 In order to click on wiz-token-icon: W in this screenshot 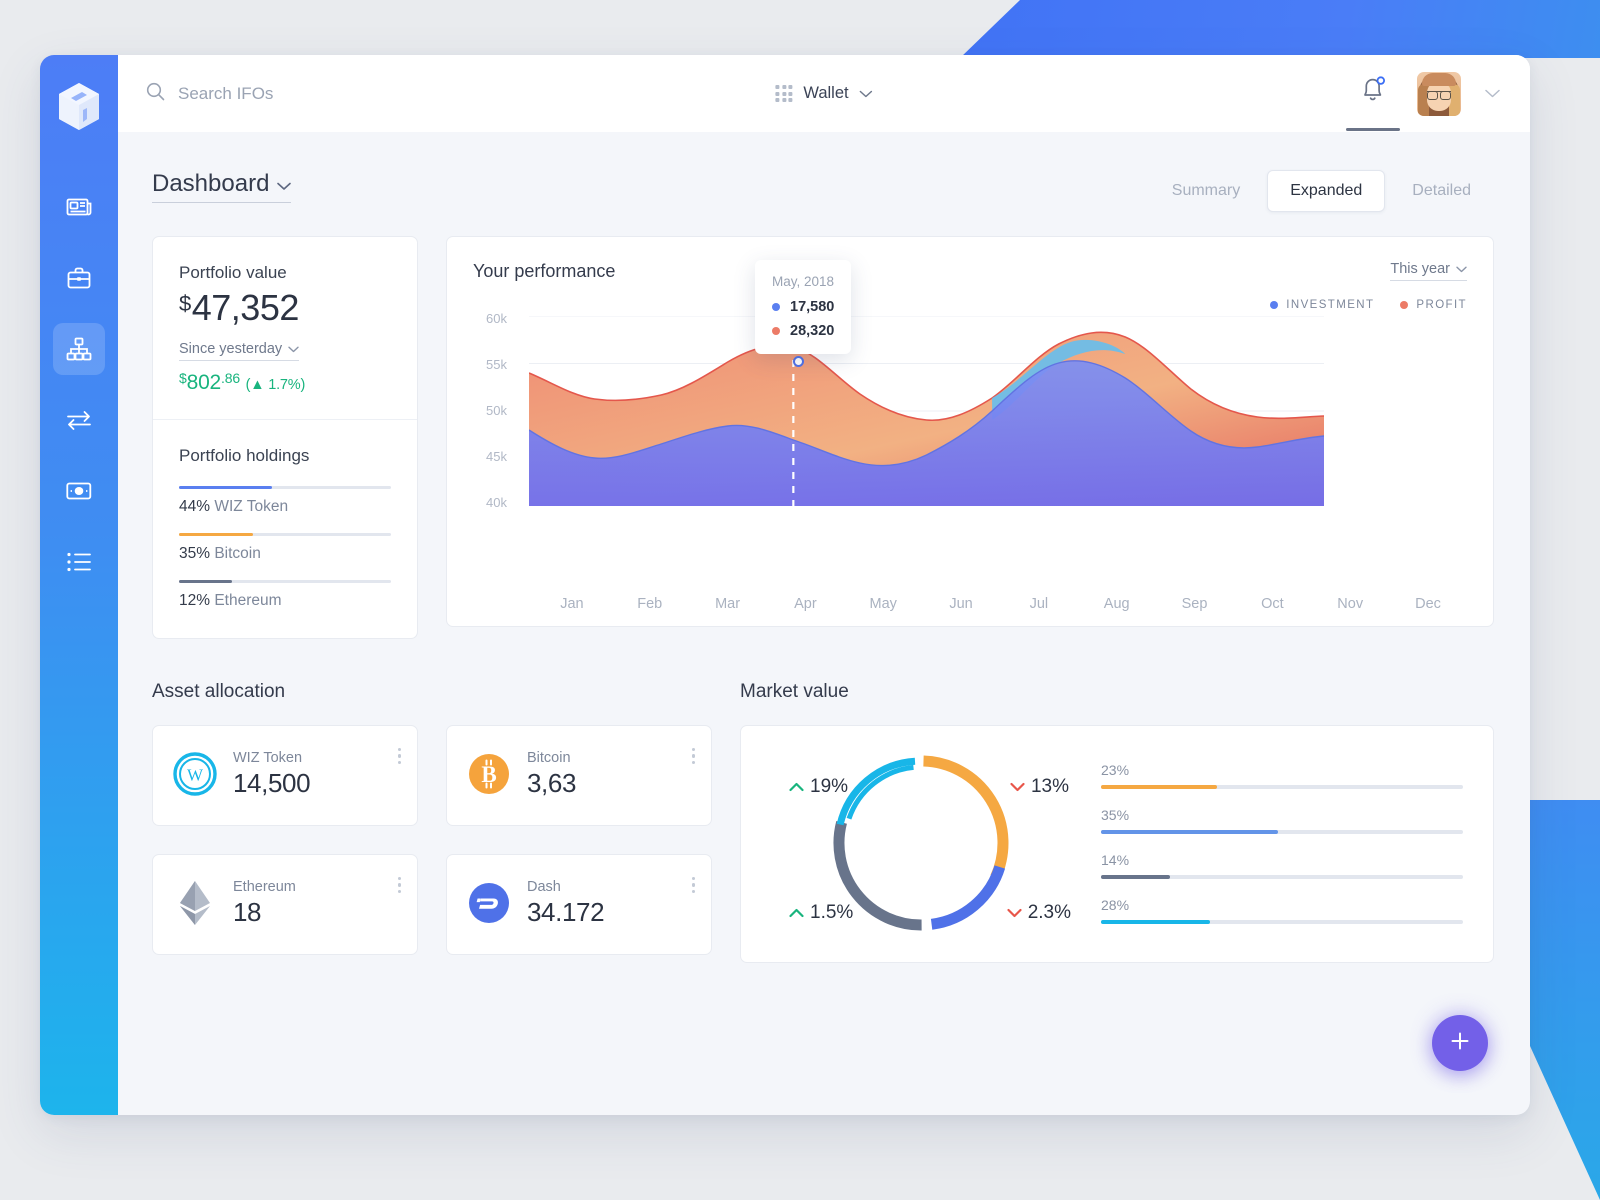, I will do `click(195, 774)`.